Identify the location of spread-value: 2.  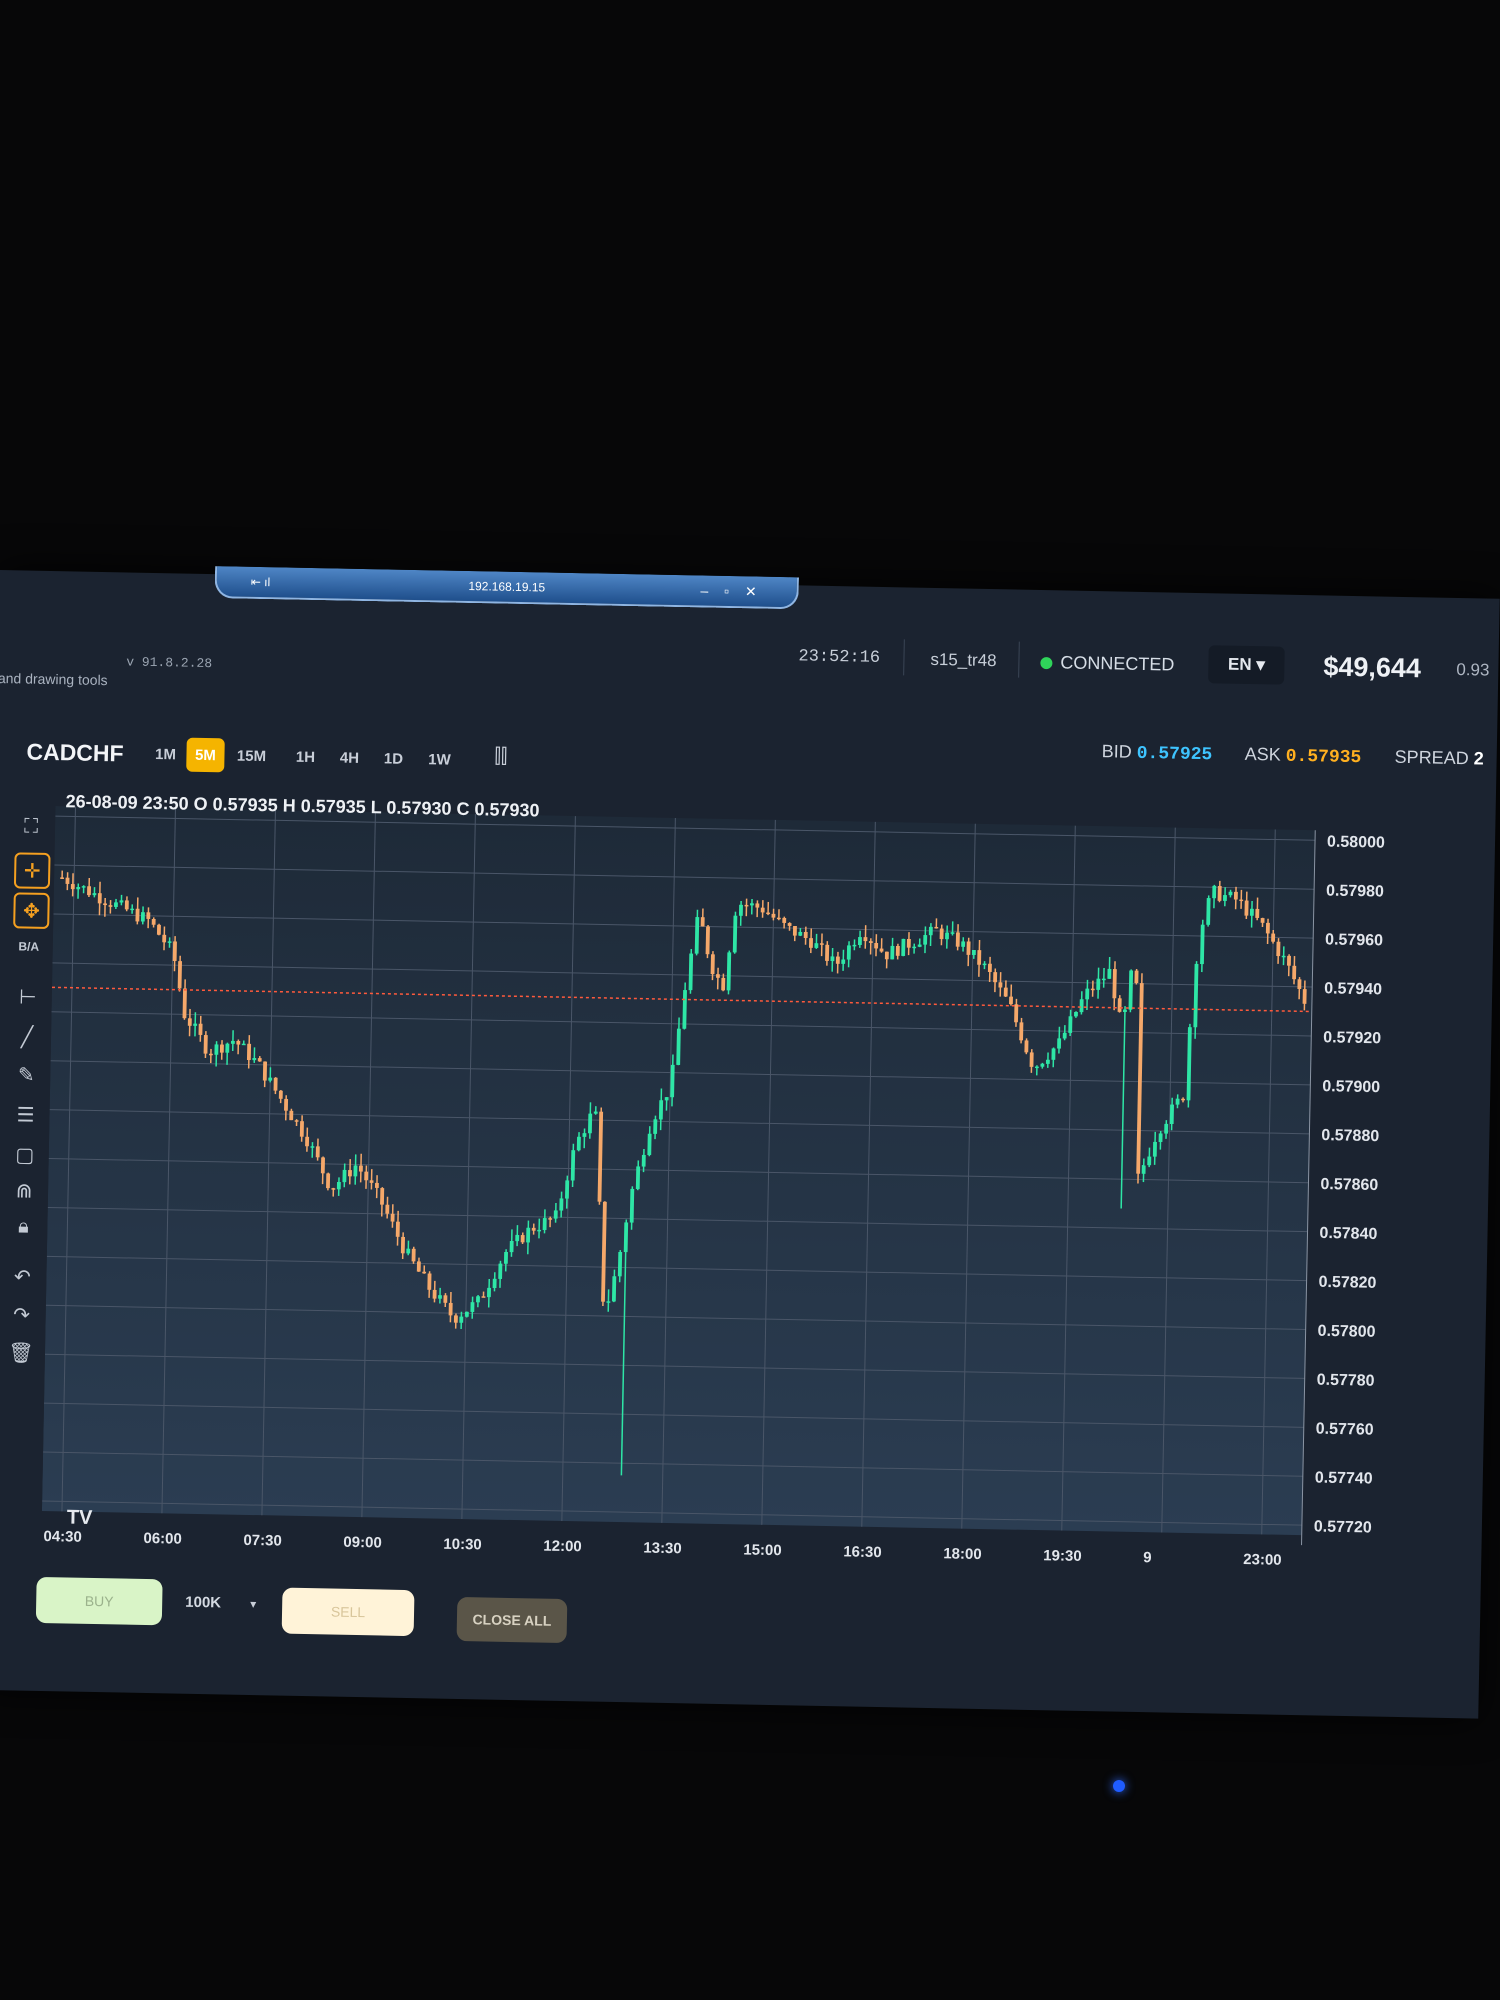
(1478, 758).